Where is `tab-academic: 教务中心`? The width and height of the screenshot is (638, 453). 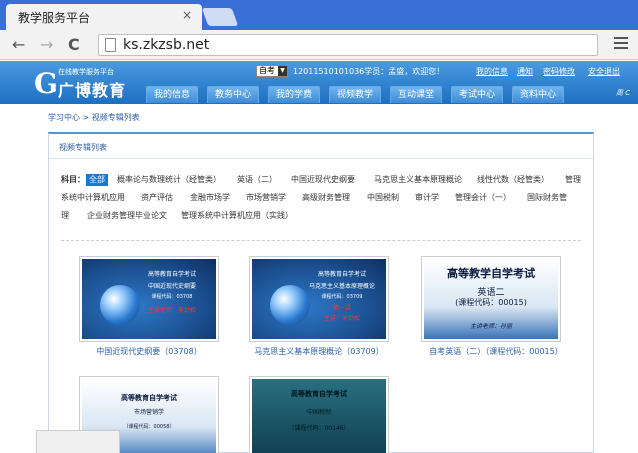
tab-academic: 教务中心 is located at coordinates (233, 94).